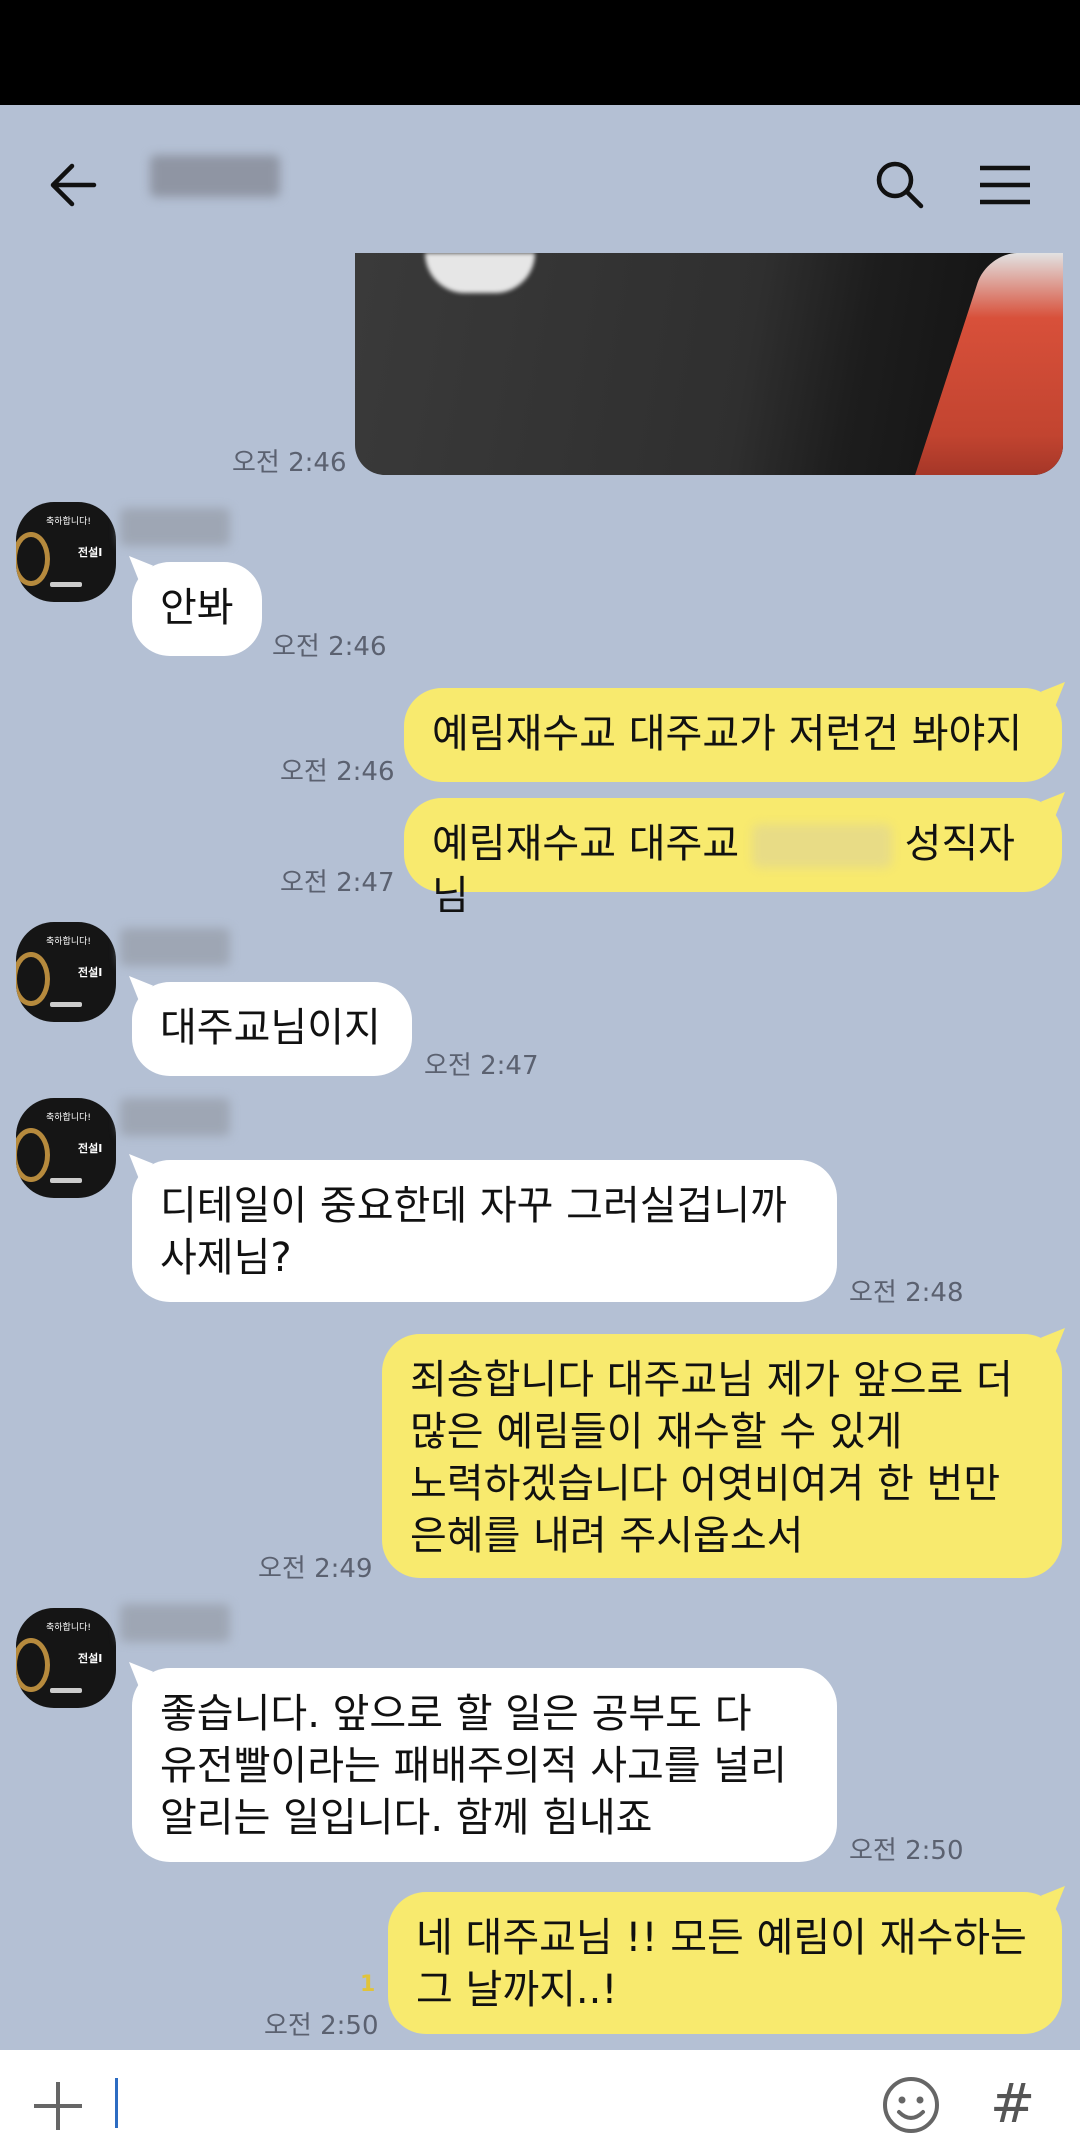 Image resolution: width=1080 pixels, height=2154 pixels. I want to click on message-text: 예림재수교 대주교가 저런건 봐야지, so click(727, 734).